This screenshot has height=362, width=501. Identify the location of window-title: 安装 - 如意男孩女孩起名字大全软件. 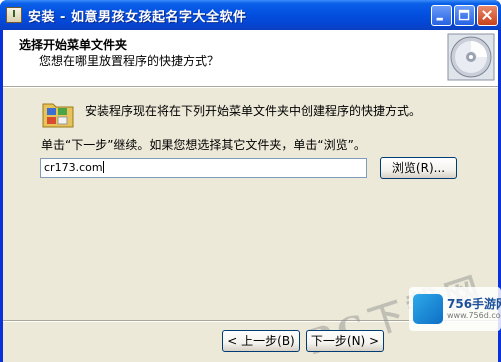
(137, 17).